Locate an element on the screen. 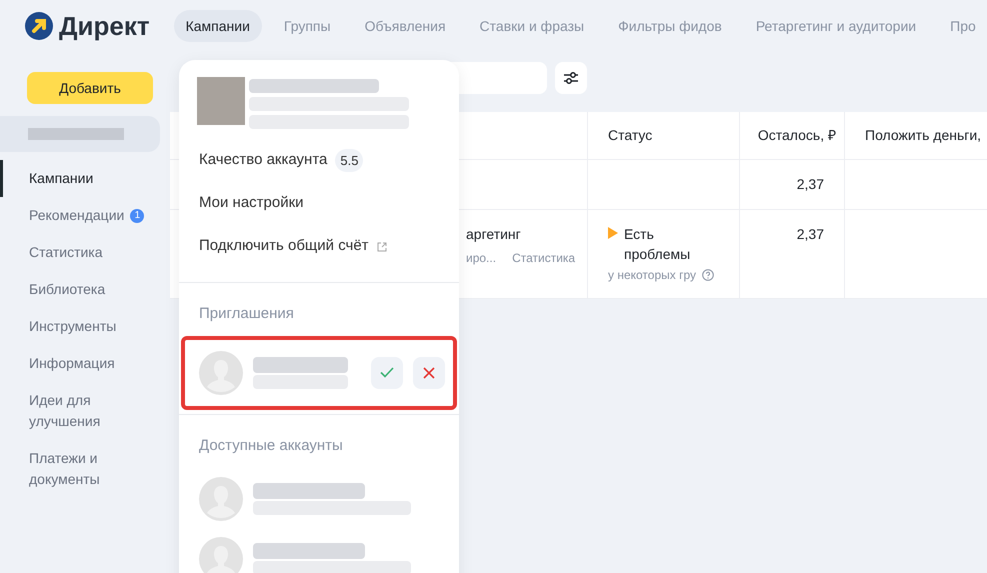 The width and height of the screenshot is (987, 573). nav-tab: Ретаргетинг и аудитории is located at coordinates (836, 26).